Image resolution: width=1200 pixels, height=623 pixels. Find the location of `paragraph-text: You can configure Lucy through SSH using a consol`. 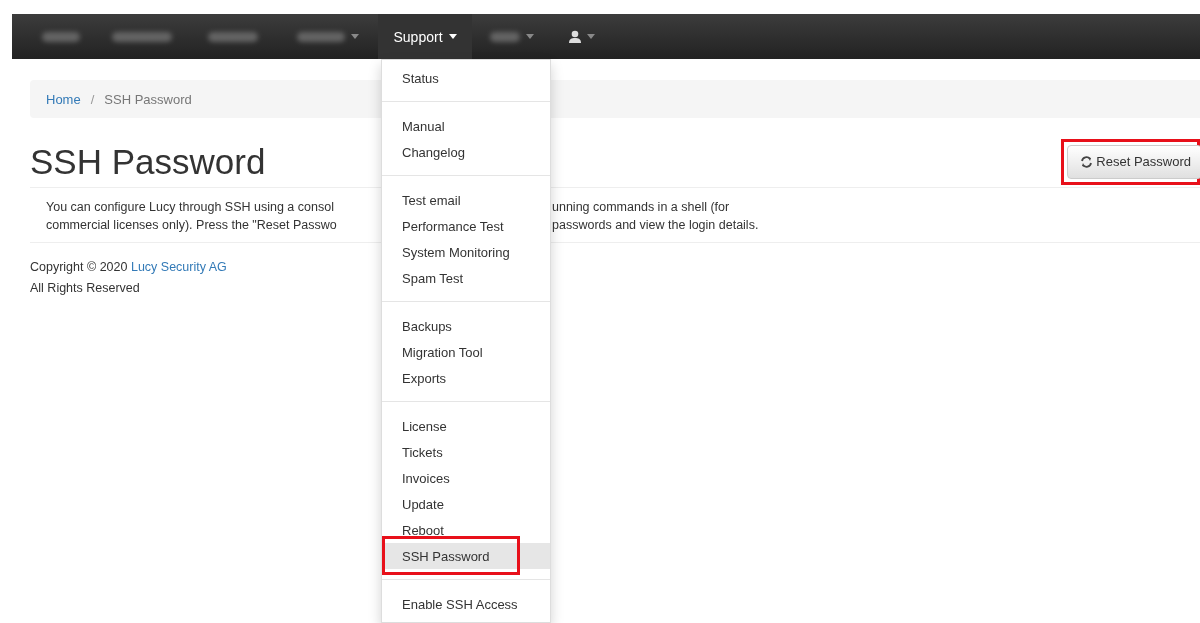

paragraph-text: You can configure Lucy through SSH using a consol is located at coordinates (190, 207).